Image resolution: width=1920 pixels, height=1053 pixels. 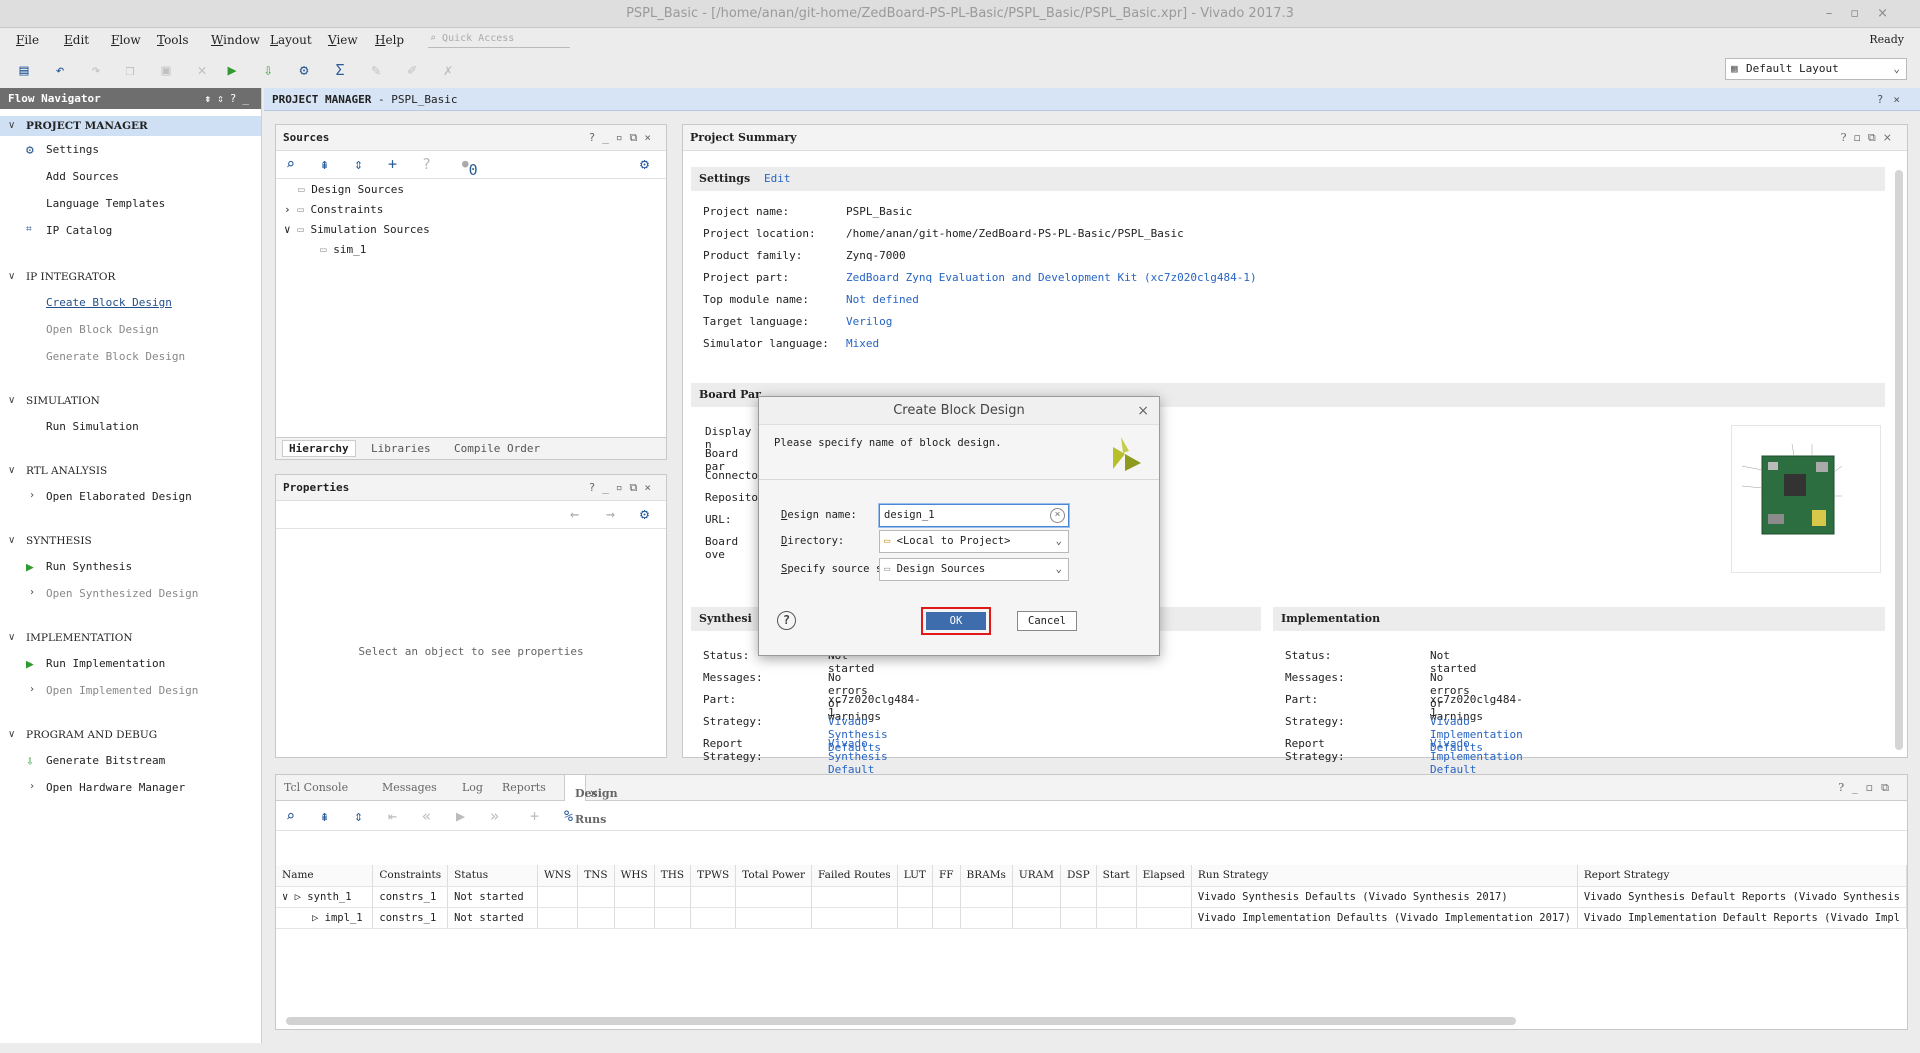 What do you see at coordinates (130, 70) in the screenshot?
I see `copy-icon: ❐` at bounding box center [130, 70].